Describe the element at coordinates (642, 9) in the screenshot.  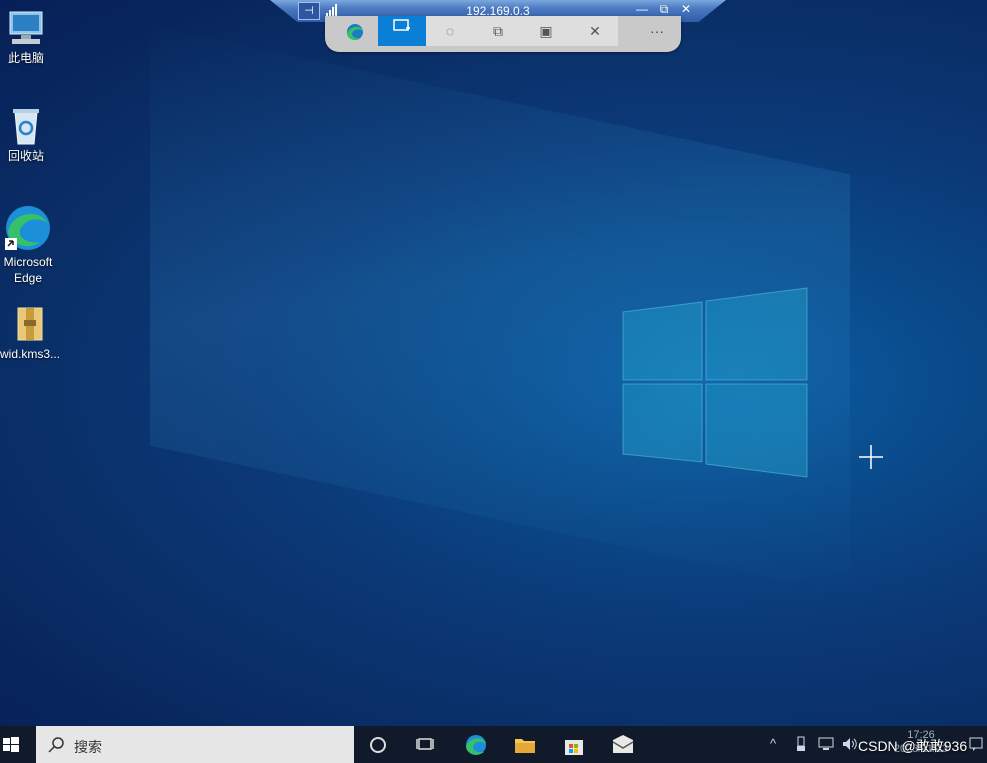
I see `minimize-button: —` at that location.